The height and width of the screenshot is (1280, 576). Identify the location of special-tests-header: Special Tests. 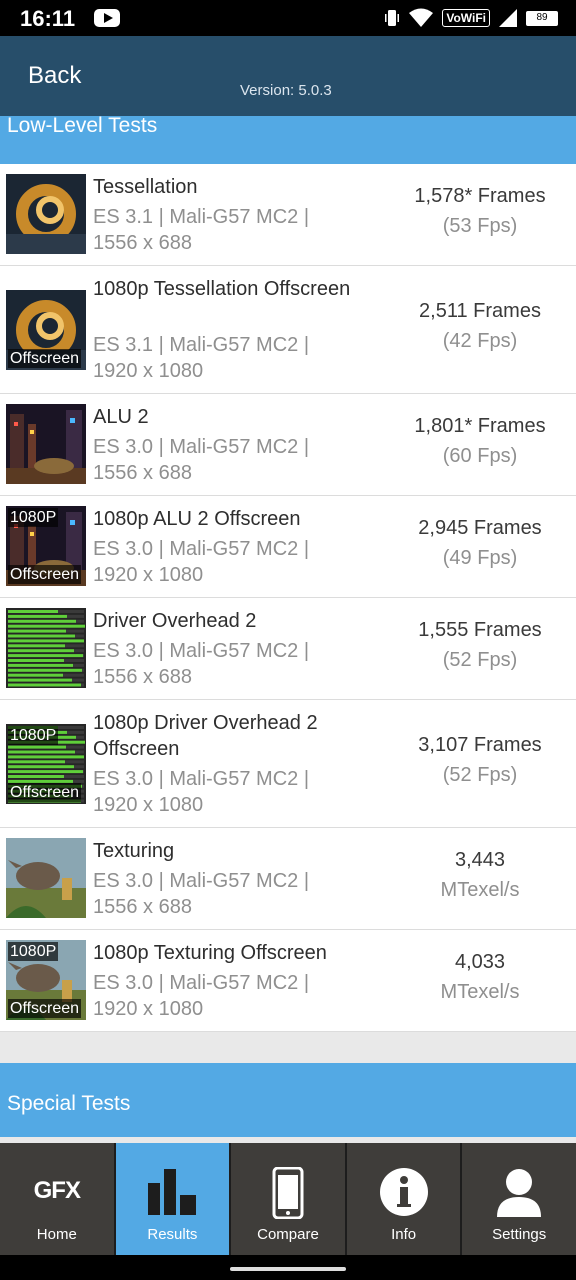
(288, 1100).